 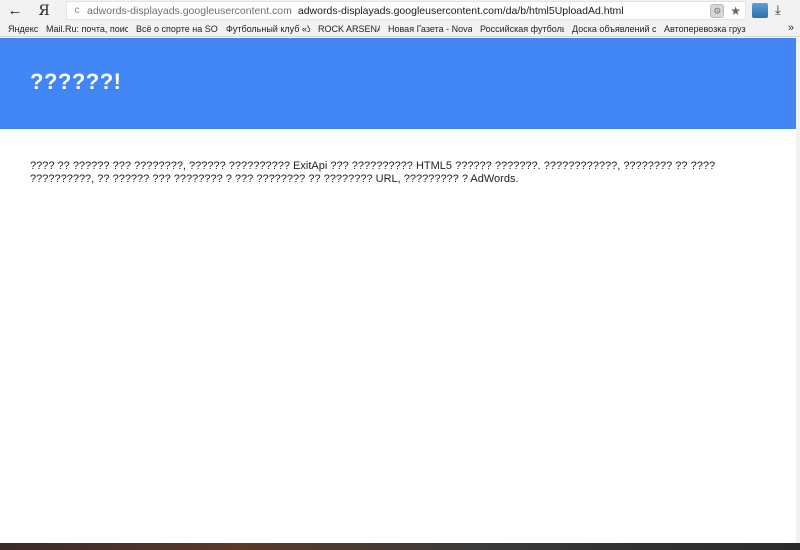 What do you see at coordinates (717, 10) in the screenshot?
I see `gear-icon: ⚙` at bounding box center [717, 10].